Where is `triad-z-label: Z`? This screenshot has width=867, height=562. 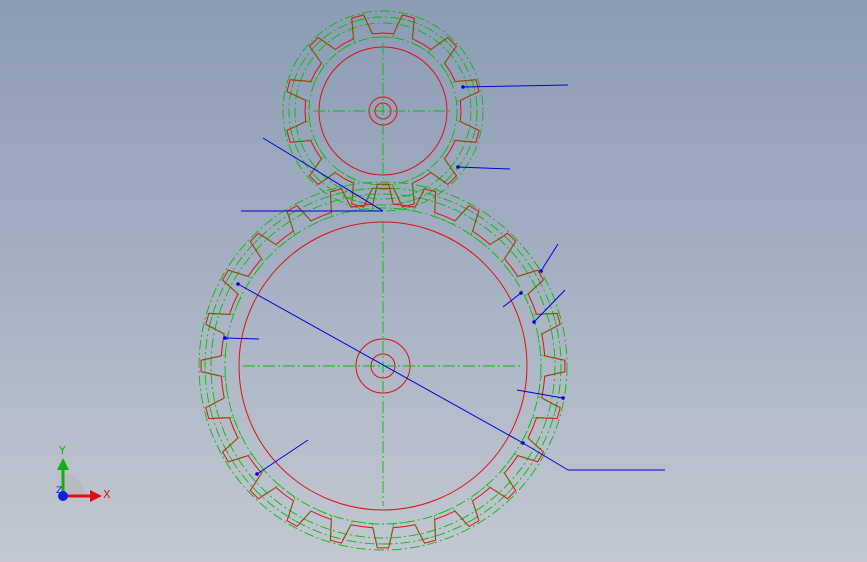
triad-z-label: Z is located at coordinates (59, 491).